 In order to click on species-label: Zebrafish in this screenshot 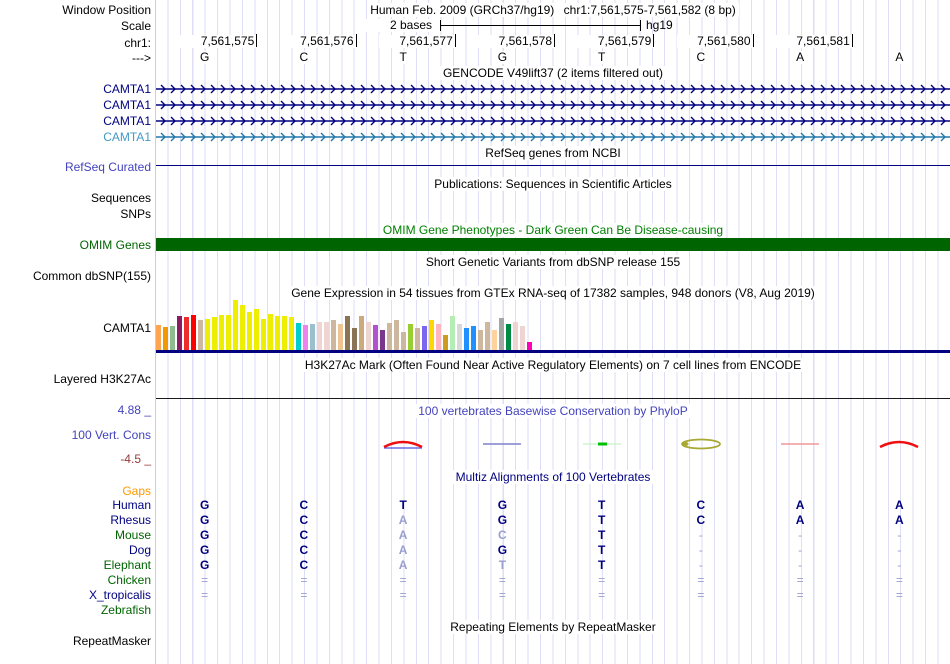, I will do `click(75, 610)`.